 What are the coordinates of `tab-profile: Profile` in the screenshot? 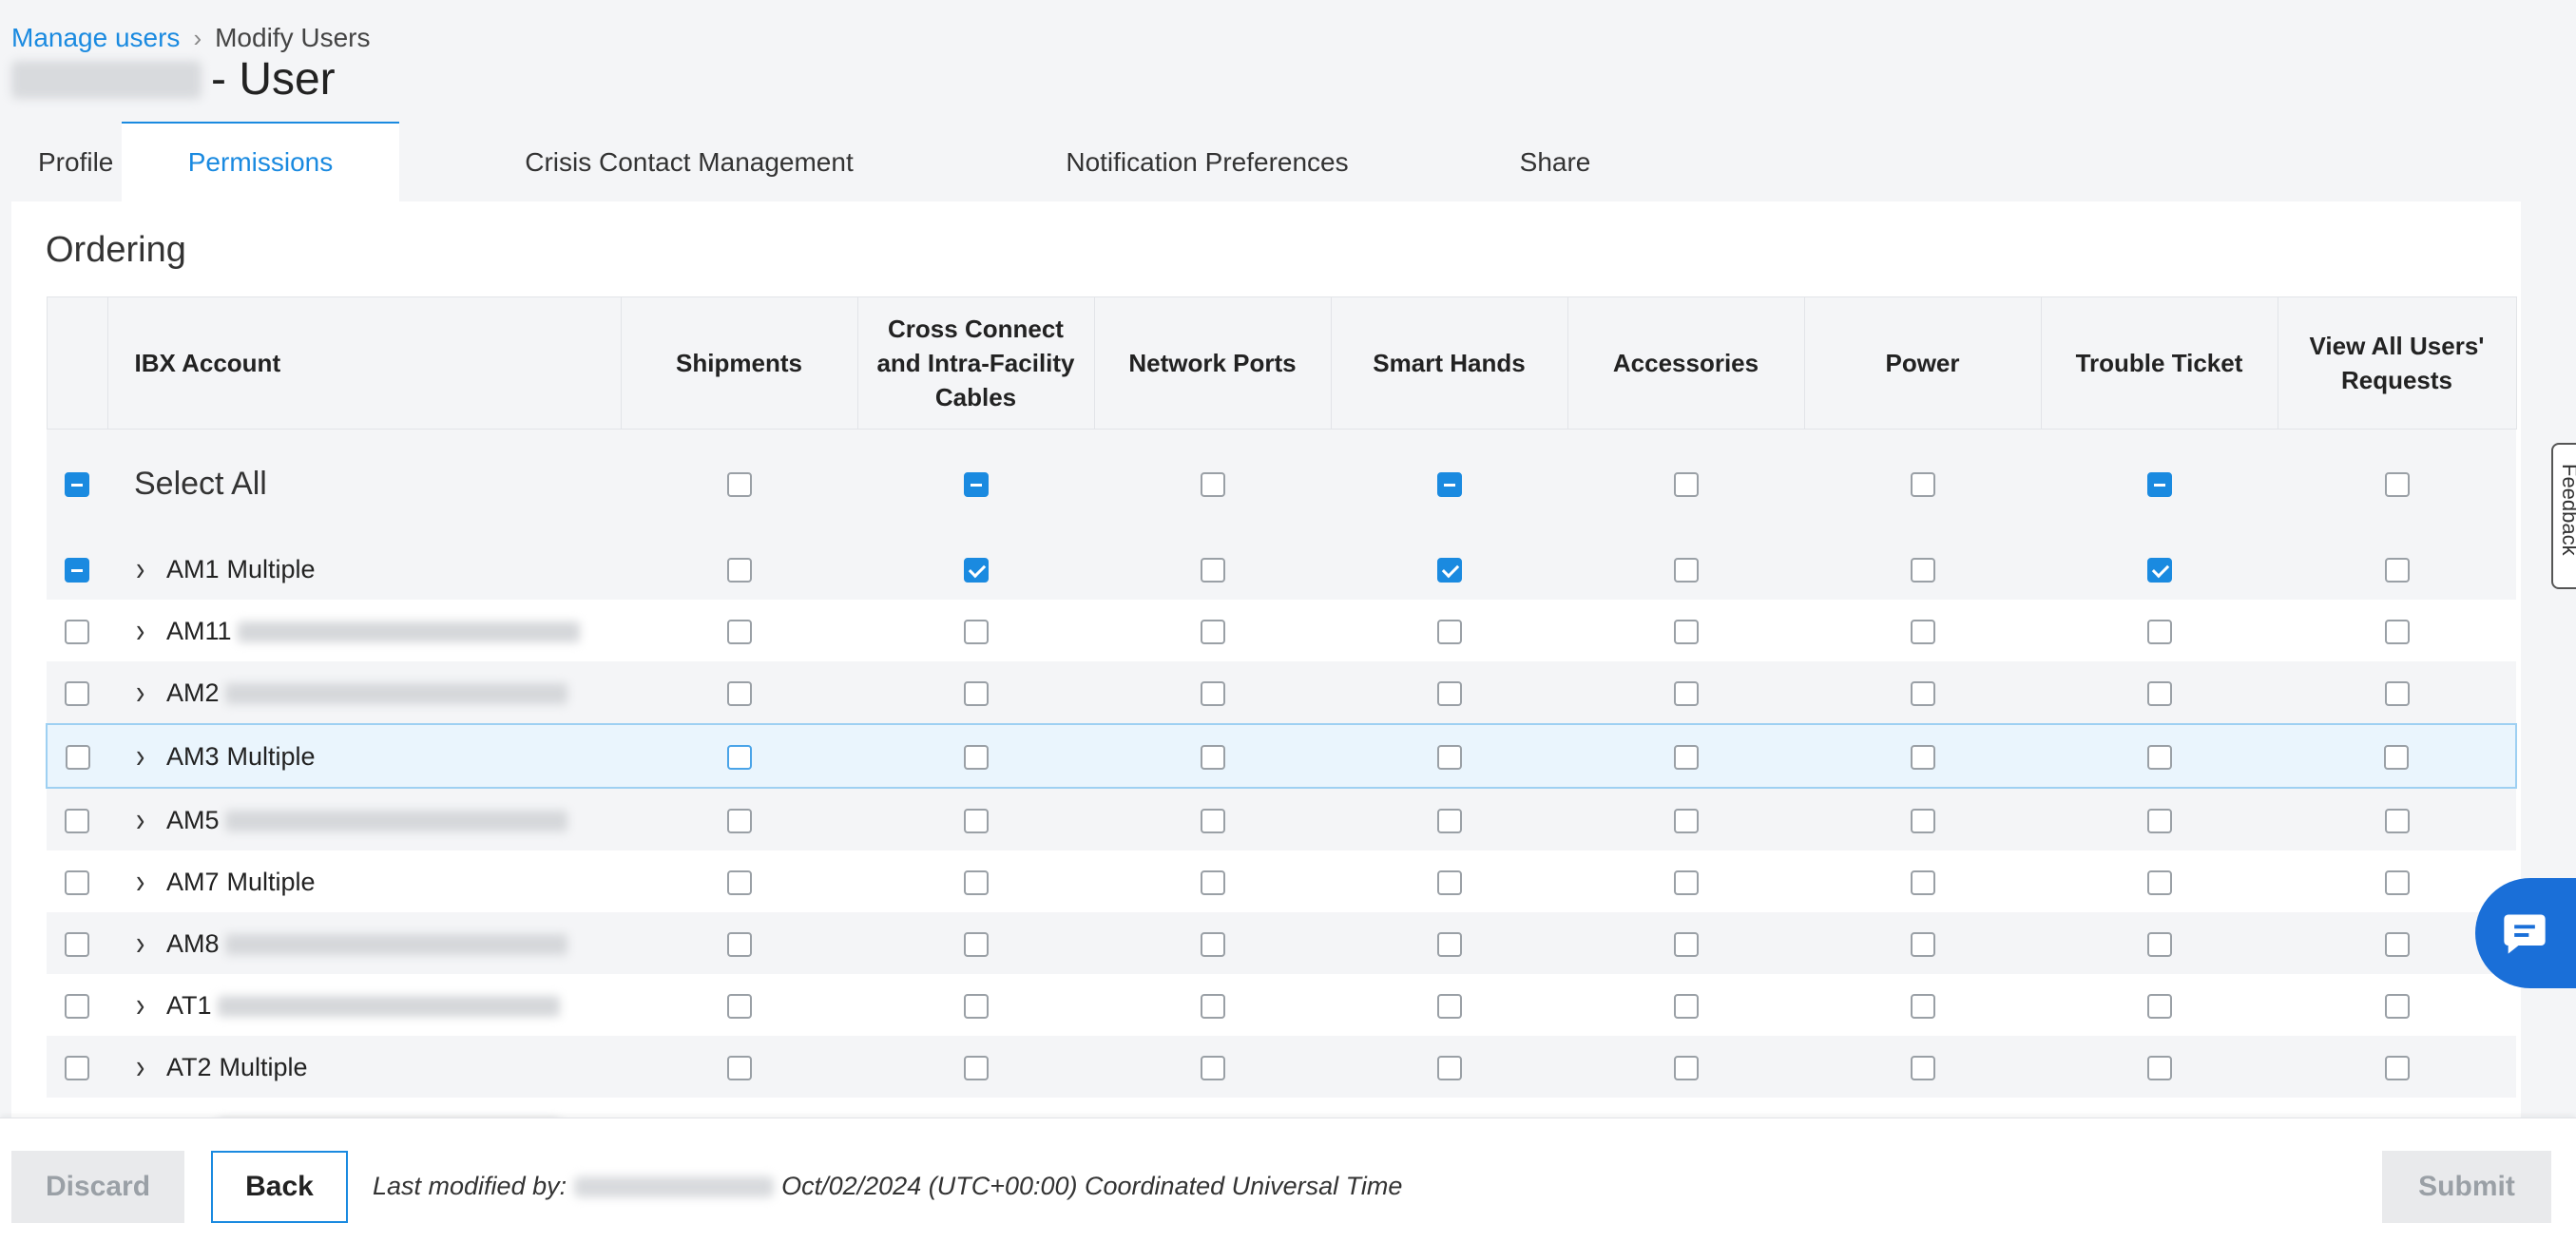 It's located at (62, 162).